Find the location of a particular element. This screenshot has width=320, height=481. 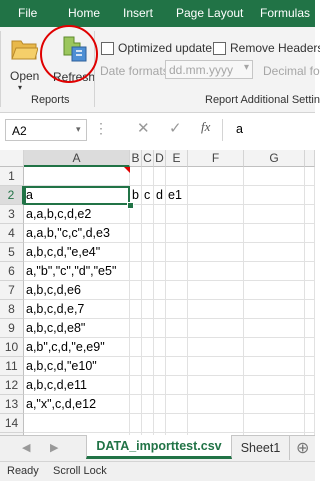

cancel-icon: ✕ is located at coordinates (143, 128).